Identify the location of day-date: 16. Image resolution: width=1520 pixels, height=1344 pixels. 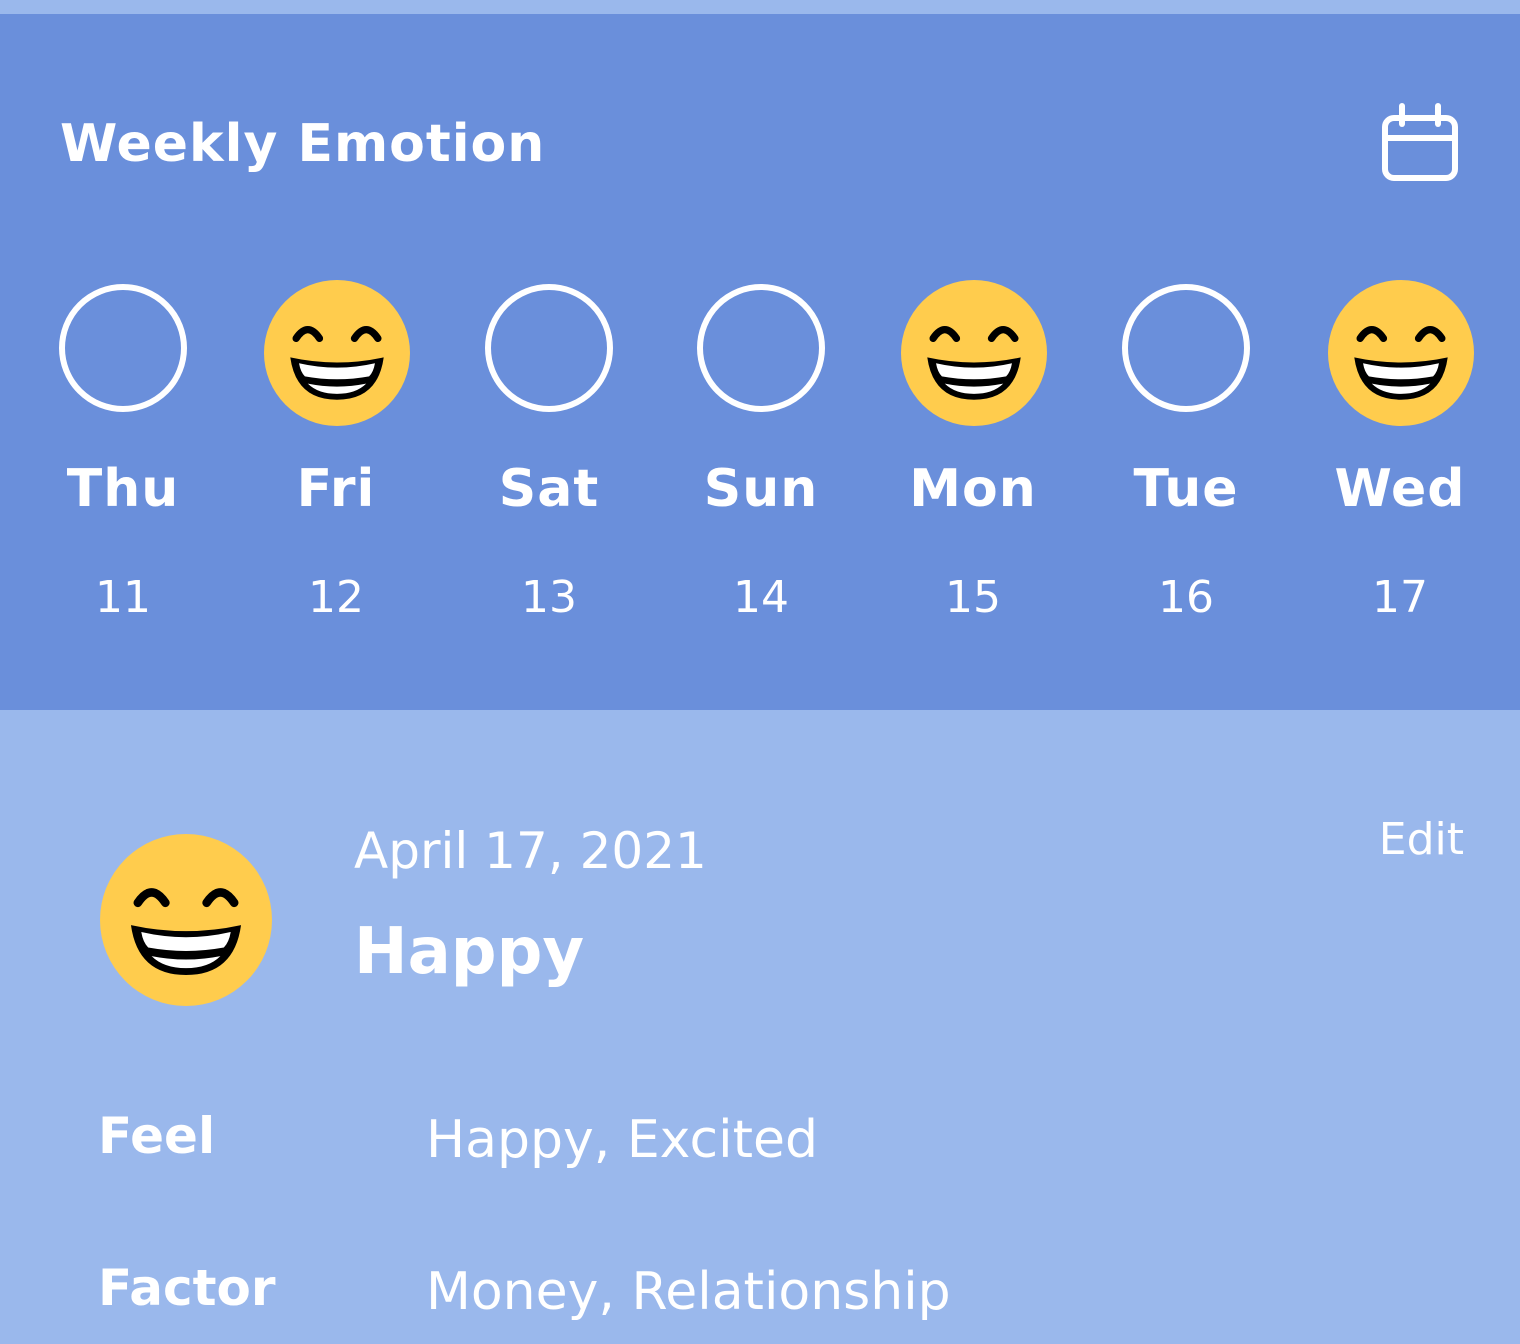
(1186, 597).